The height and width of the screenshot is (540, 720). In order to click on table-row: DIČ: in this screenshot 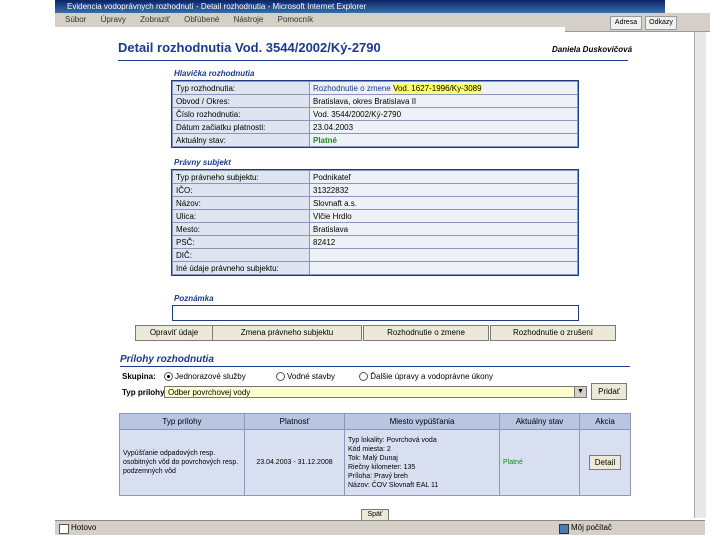, I will do `click(375, 255)`.